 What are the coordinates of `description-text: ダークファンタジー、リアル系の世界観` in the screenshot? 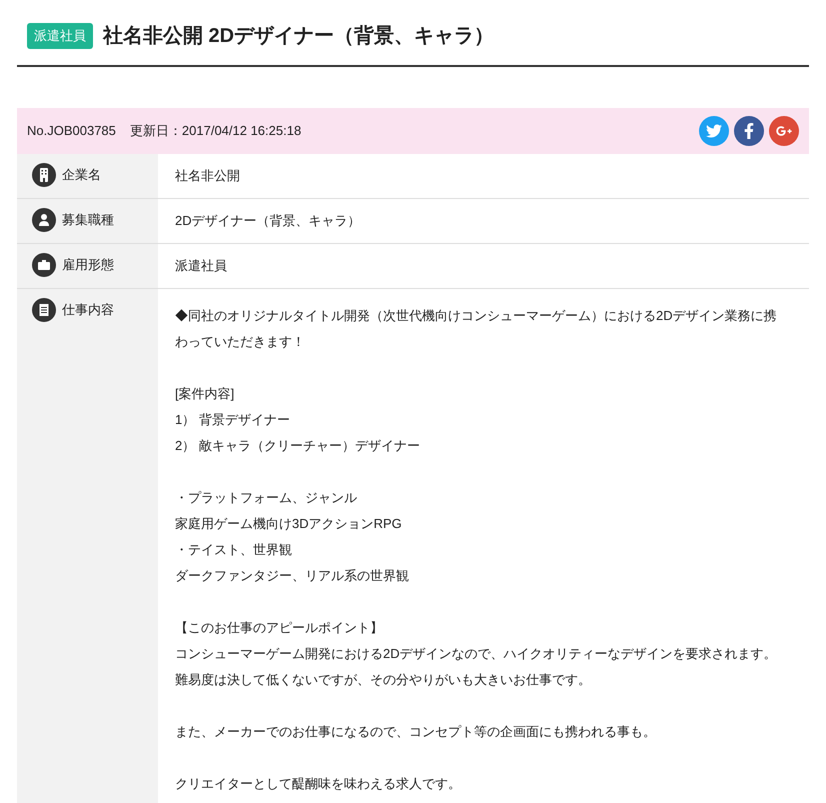 It's located at (292, 576).